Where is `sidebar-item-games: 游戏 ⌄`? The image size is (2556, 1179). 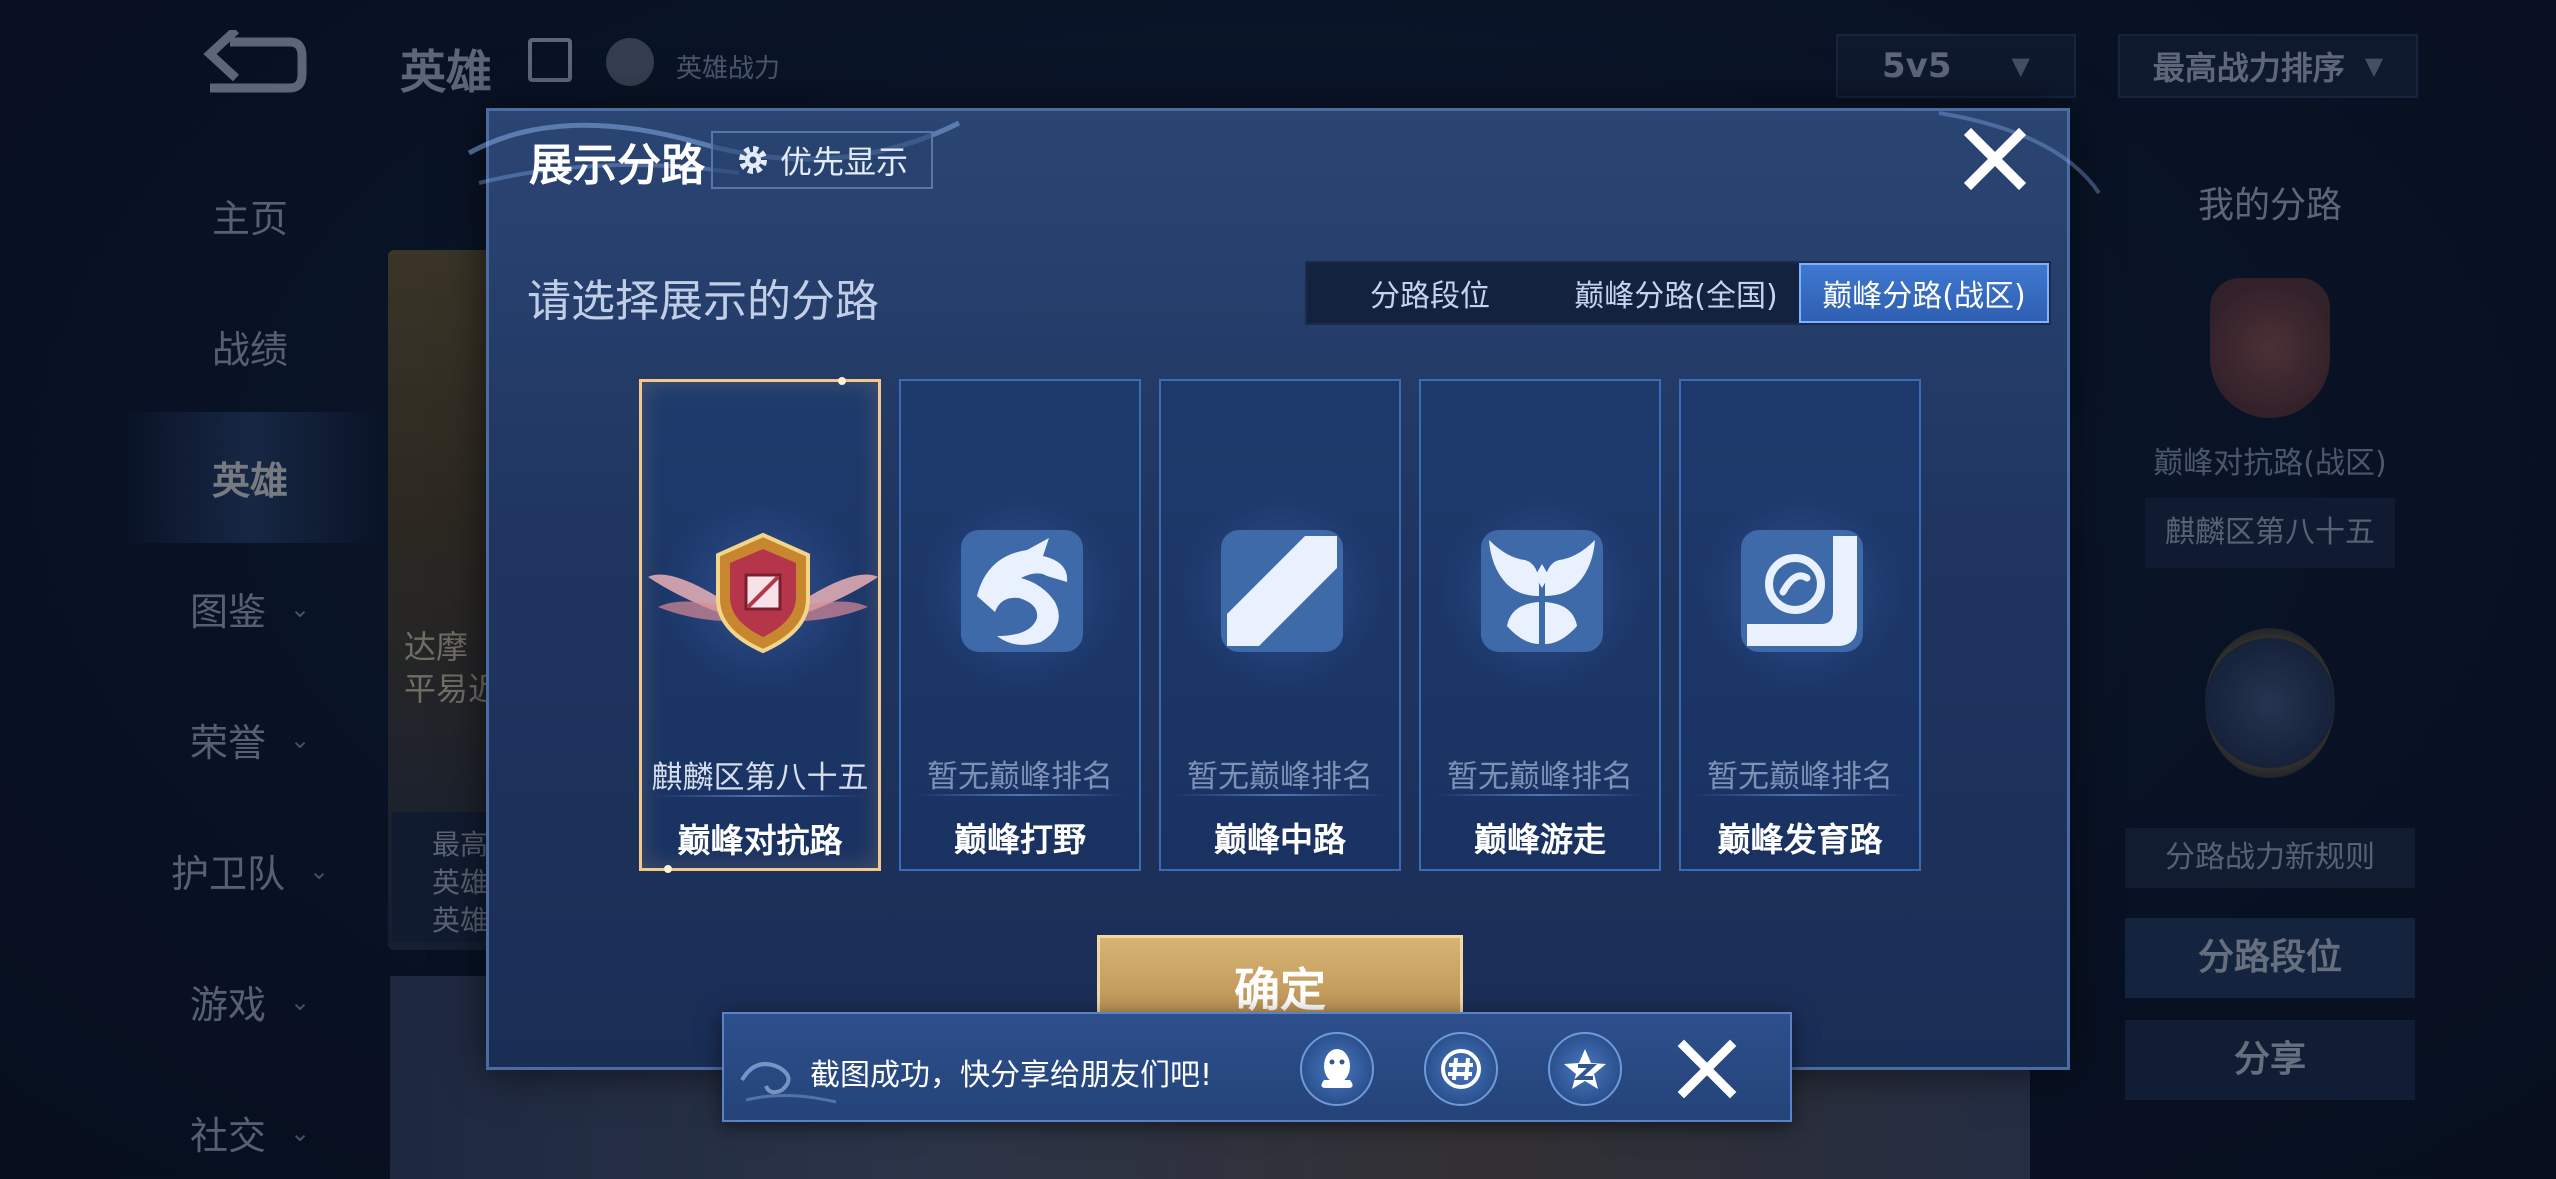 sidebar-item-games: 游戏 ⌄ is located at coordinates (250, 1001).